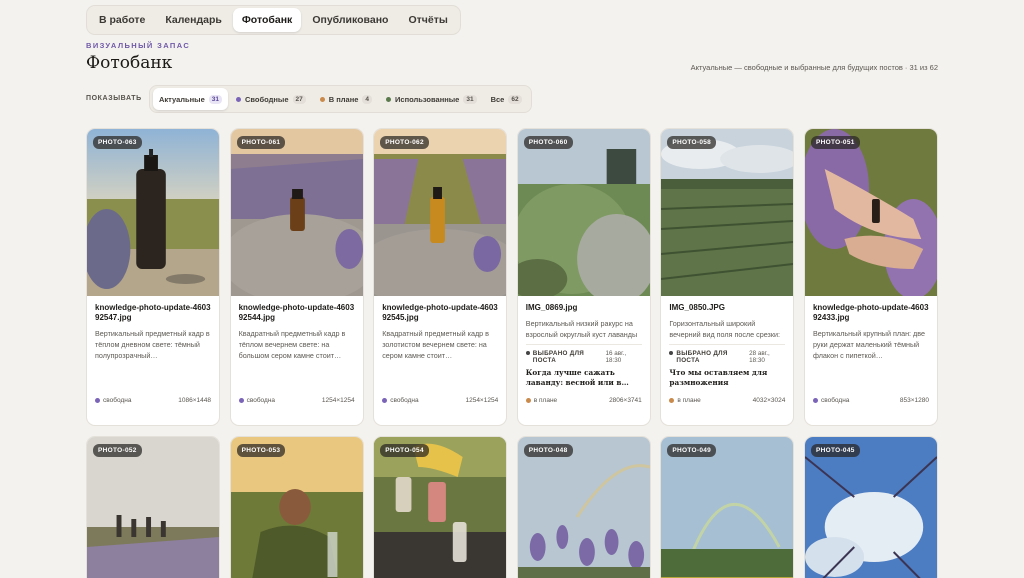  I want to click on photo-meta: в плане 2806×3741, so click(583, 400).